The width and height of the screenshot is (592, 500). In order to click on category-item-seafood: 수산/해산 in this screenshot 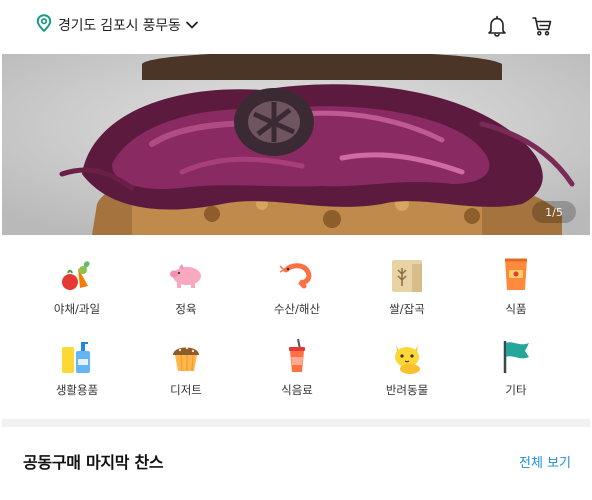, I will do `click(297, 291)`.